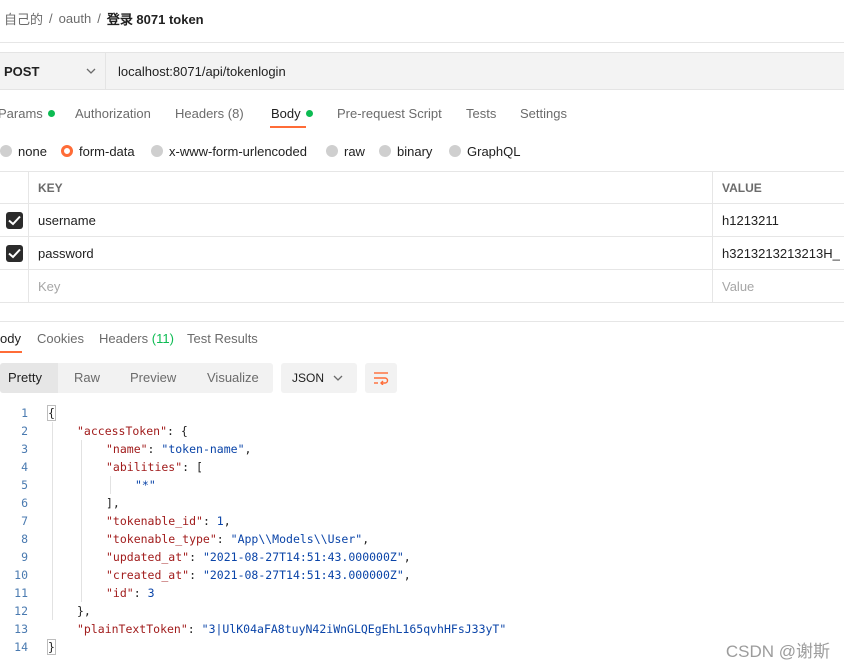  What do you see at coordinates (144, 467) in the screenshot?
I see `json-key: "abilities"` at bounding box center [144, 467].